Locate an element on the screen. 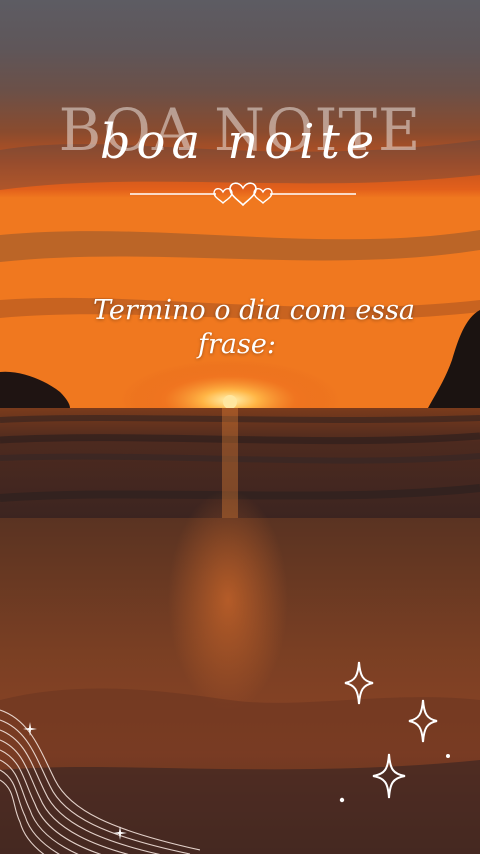 This screenshot has width=480, height=854. hearts-divider-icon is located at coordinates (243, 194).